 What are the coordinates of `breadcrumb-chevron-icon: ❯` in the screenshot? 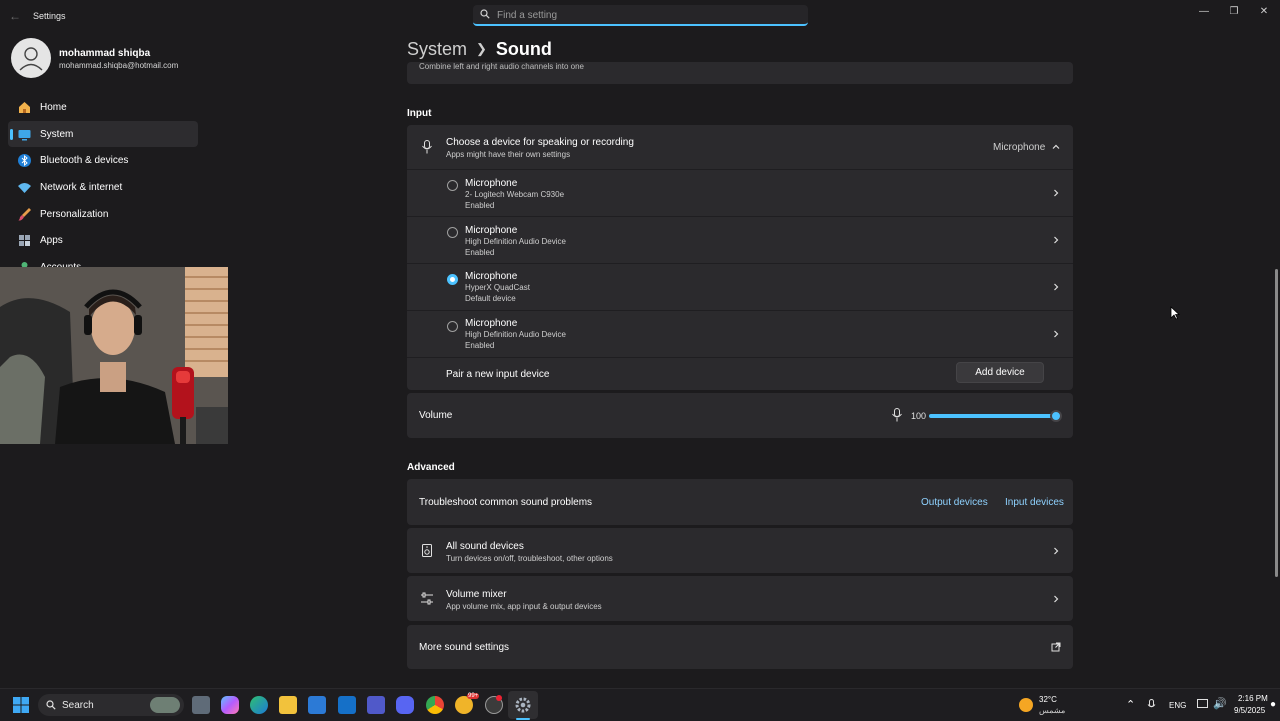 It's located at (481, 48).